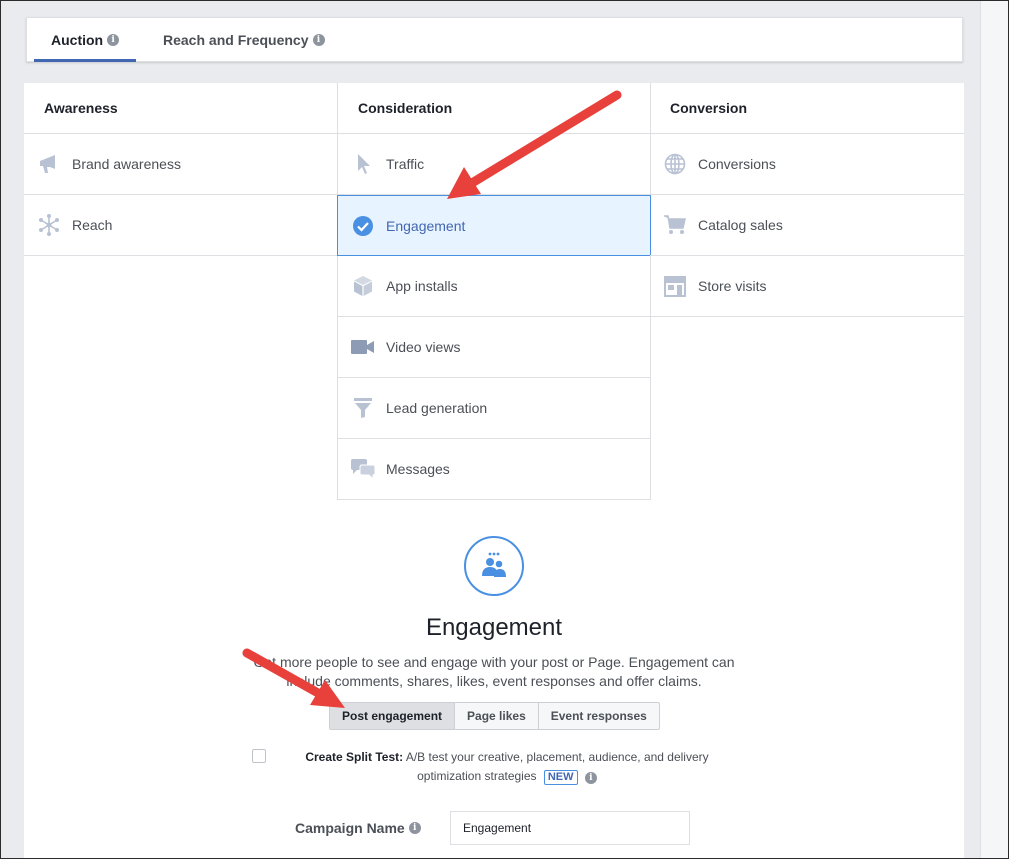 Image resolution: width=1009 pixels, height=859 pixels. I want to click on cart-icon, so click(675, 225).